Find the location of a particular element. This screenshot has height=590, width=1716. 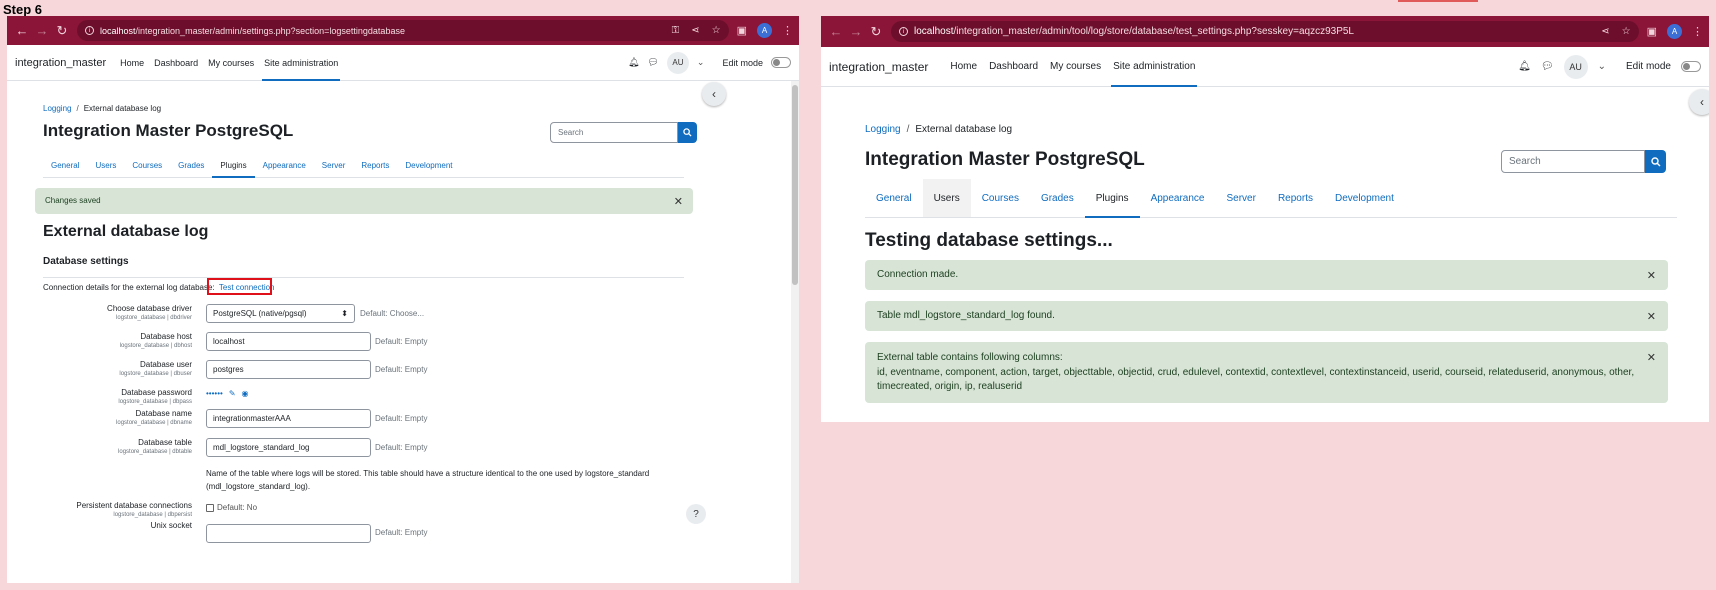

password-field: •••••• ✎ ◉ is located at coordinates (227, 393).